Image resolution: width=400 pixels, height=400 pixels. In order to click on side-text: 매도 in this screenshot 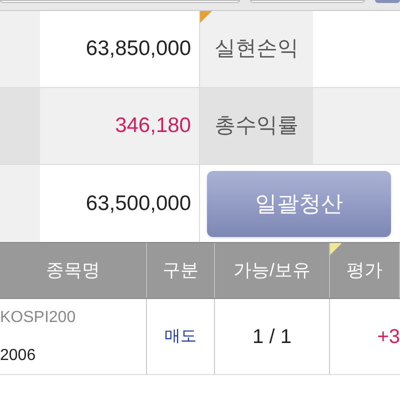, I will do `click(180, 336)`.